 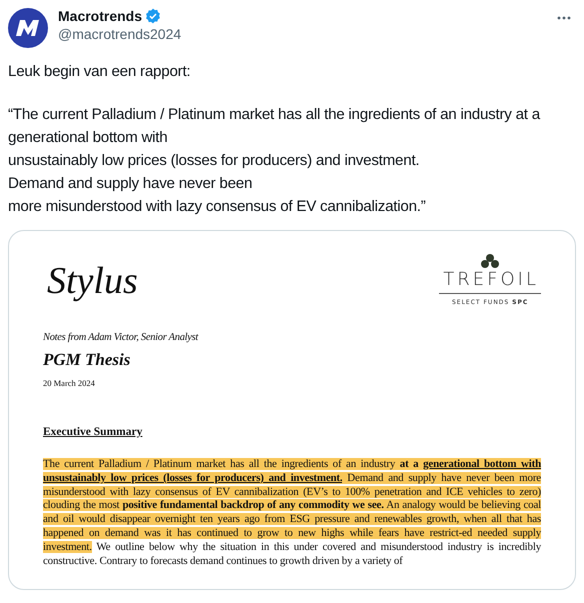 What do you see at coordinates (490, 281) in the screenshot?
I see `brand-name: TREFOIL` at bounding box center [490, 281].